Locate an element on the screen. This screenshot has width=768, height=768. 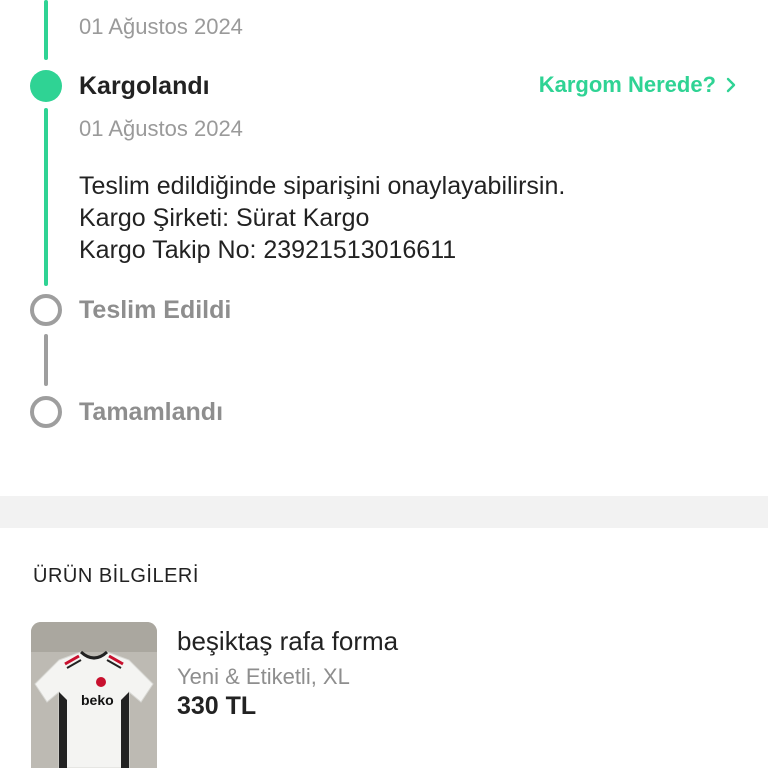
section-divider is located at coordinates (384, 512).